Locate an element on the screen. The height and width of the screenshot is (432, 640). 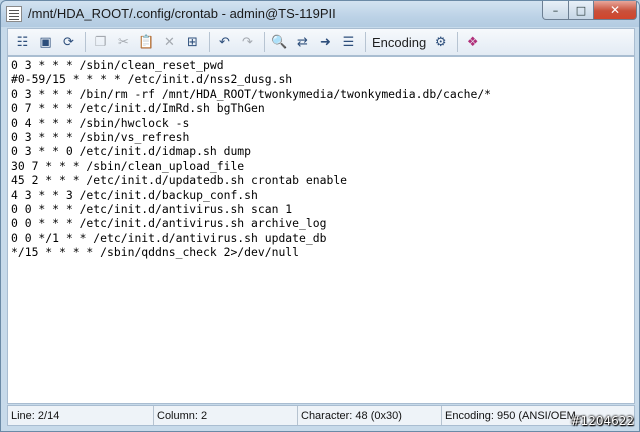
replace-icon: ⇄ is located at coordinates (302, 42).